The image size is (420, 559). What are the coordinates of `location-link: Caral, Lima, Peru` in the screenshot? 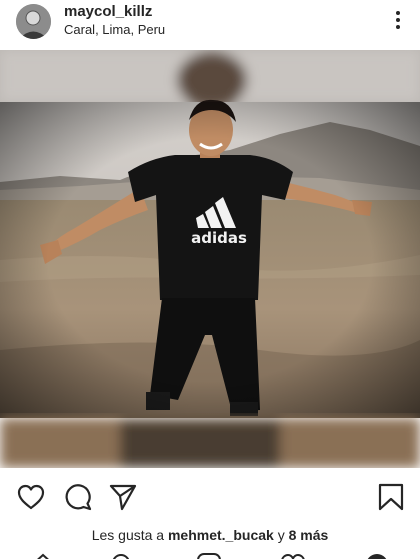 It's located at (114, 29).